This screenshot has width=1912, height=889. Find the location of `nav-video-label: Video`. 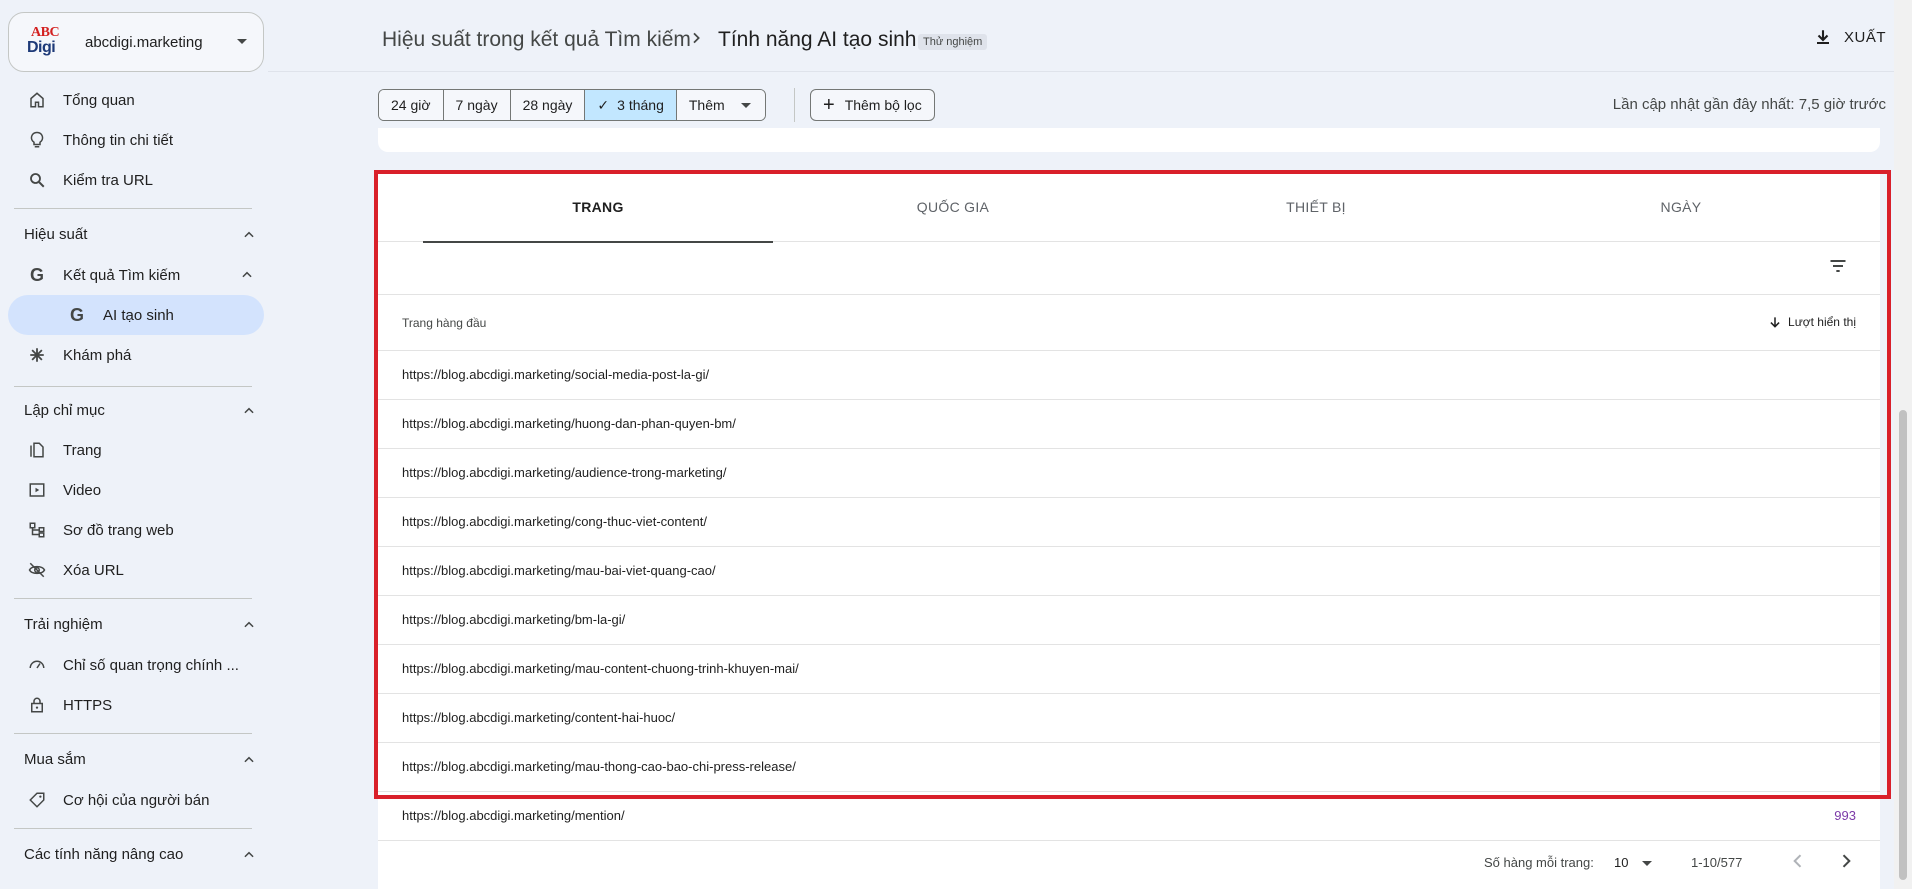

nav-video-label: Video is located at coordinates (82, 490).